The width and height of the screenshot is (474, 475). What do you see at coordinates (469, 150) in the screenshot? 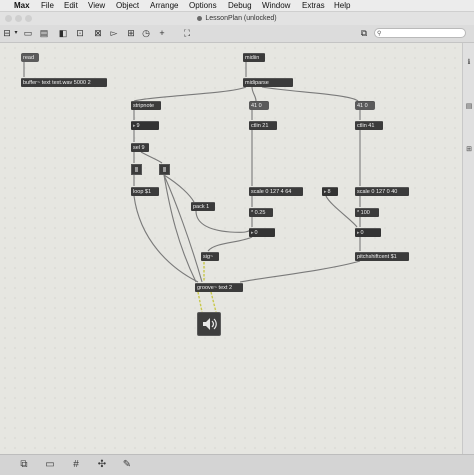
I see `grid-icon: ⊞` at bounding box center [469, 150].